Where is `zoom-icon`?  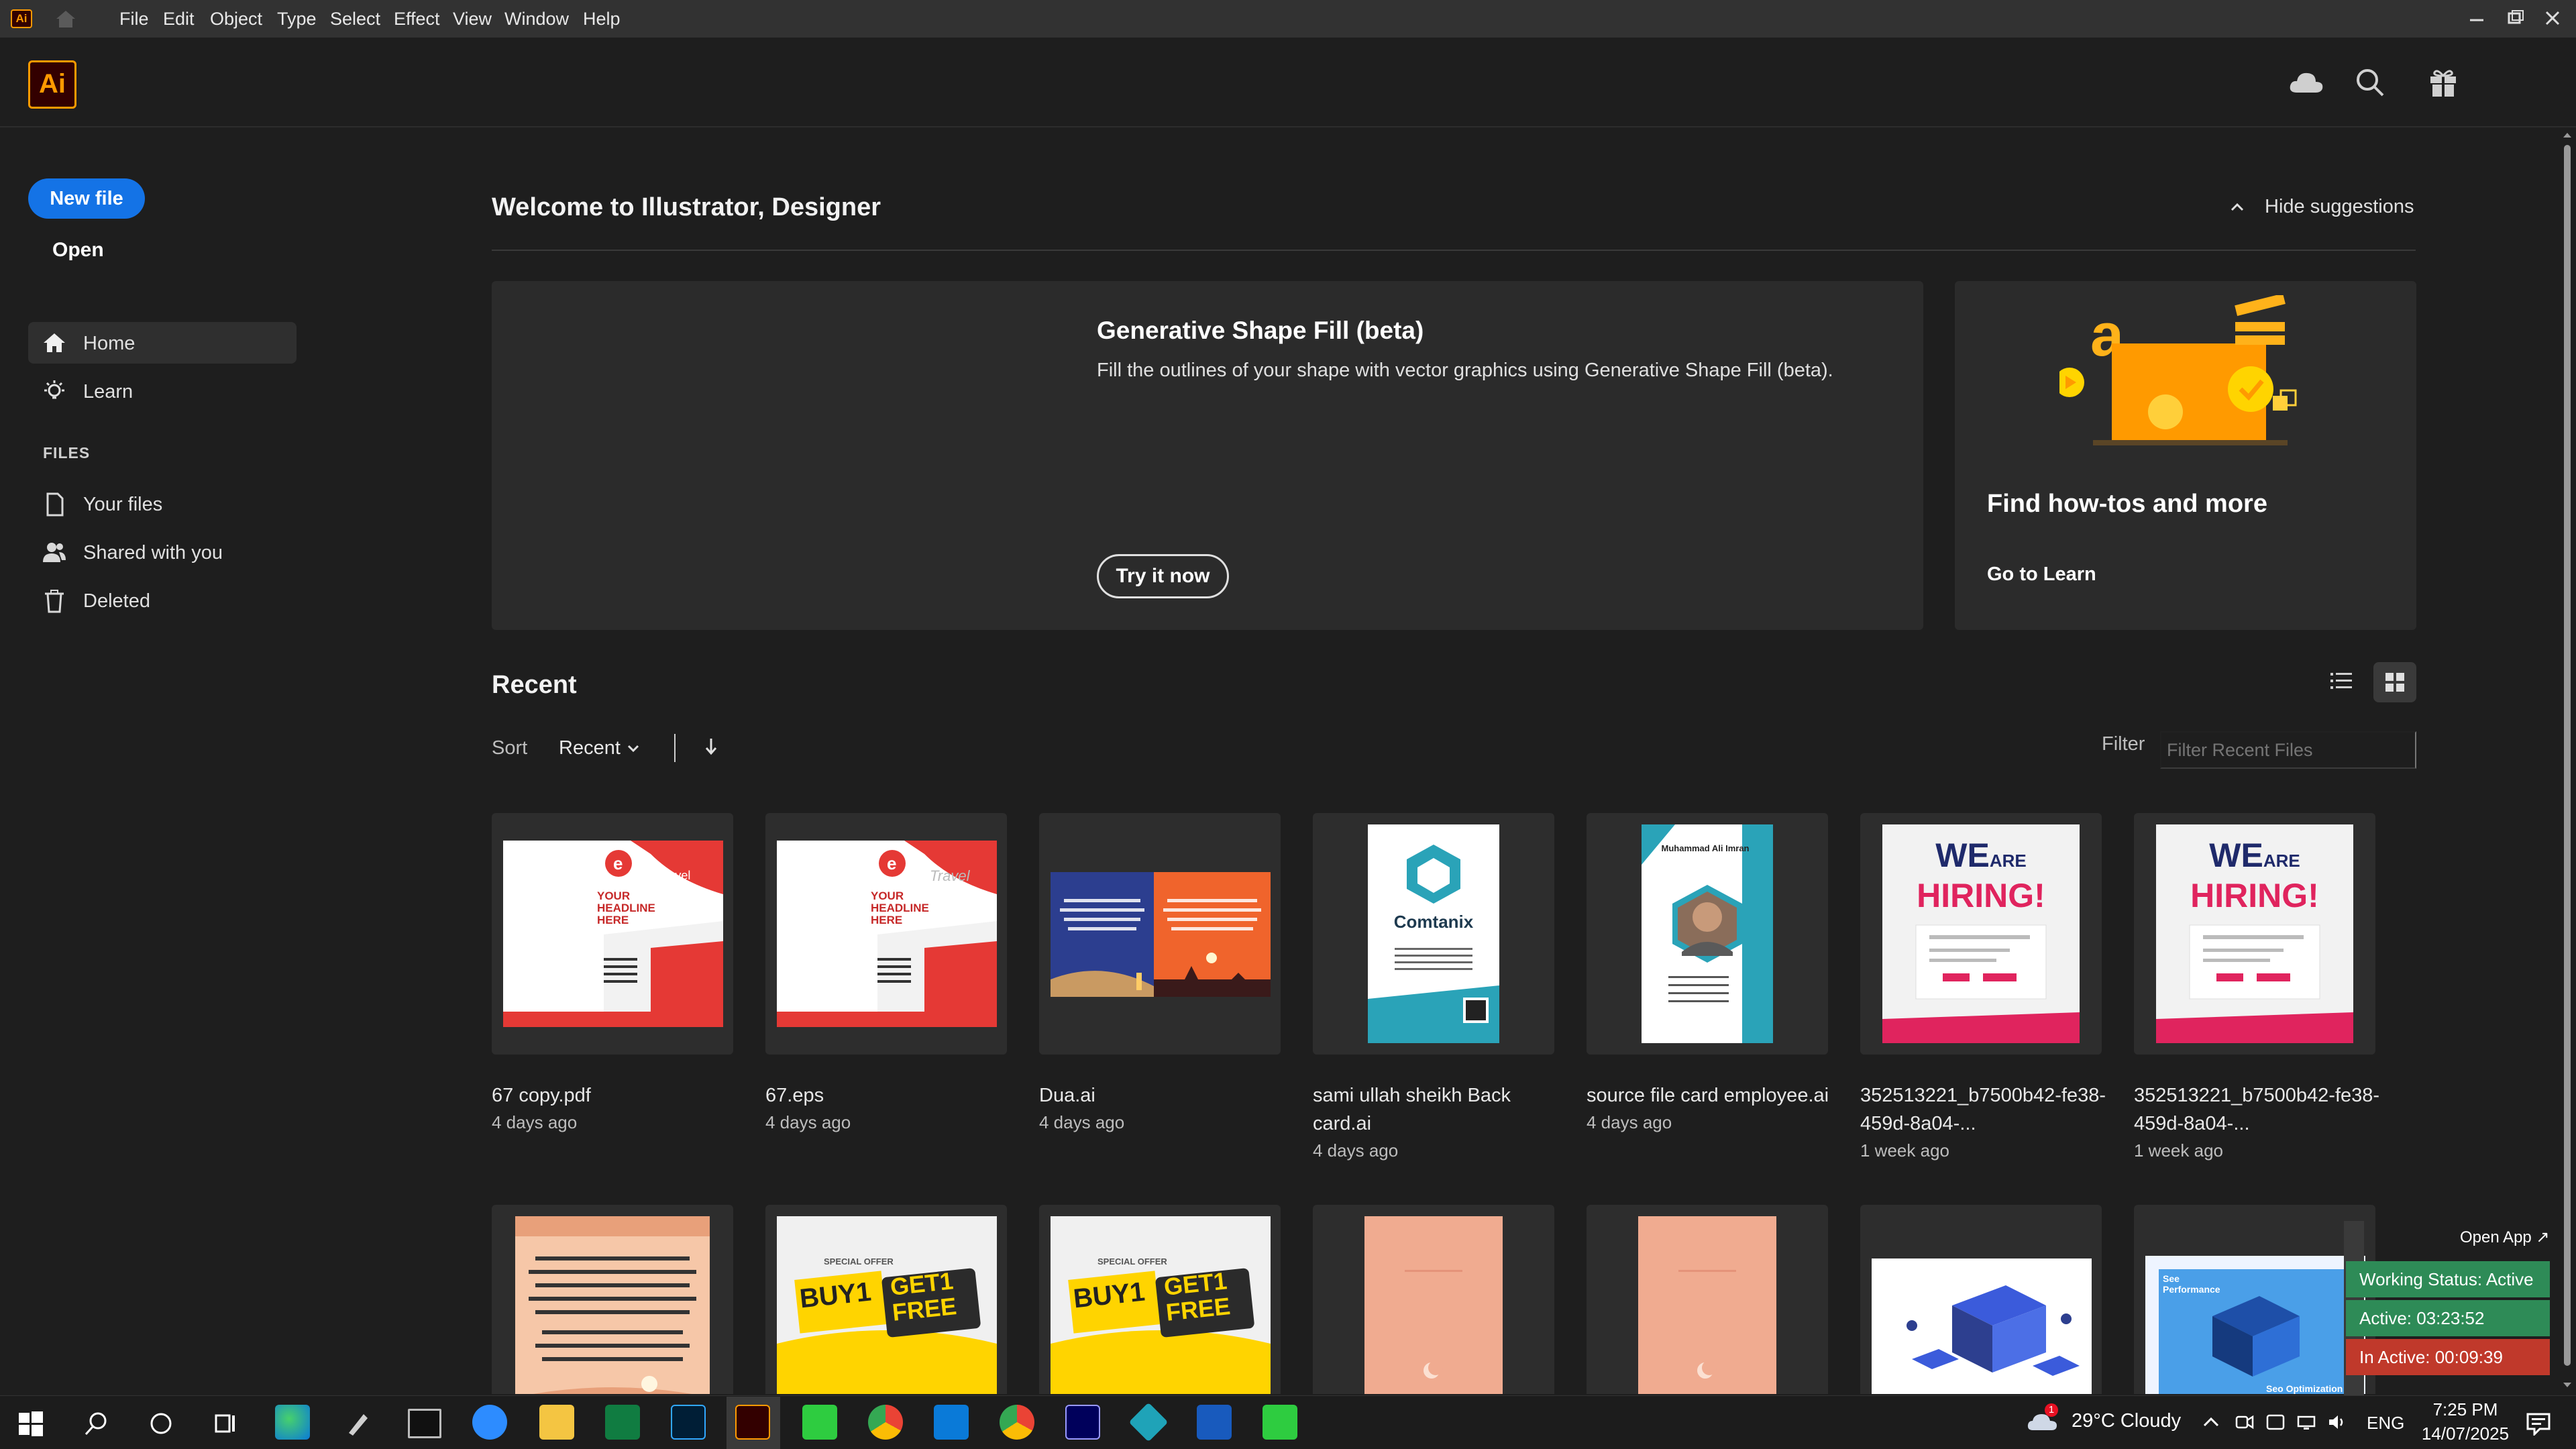
zoom-icon is located at coordinates (489, 1422).